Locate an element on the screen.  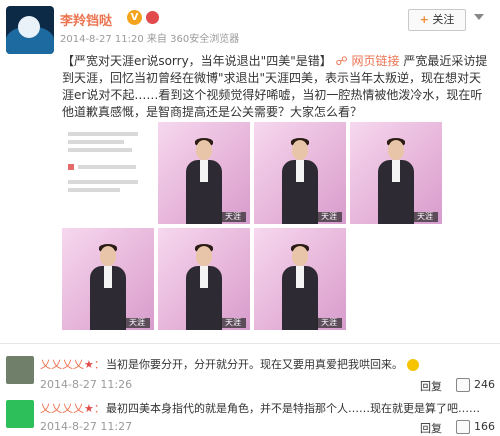
comment-text: 当初是你要分开，分开就分开。现在又要用真爱把我哄回来。 is located at coordinates (262, 364).